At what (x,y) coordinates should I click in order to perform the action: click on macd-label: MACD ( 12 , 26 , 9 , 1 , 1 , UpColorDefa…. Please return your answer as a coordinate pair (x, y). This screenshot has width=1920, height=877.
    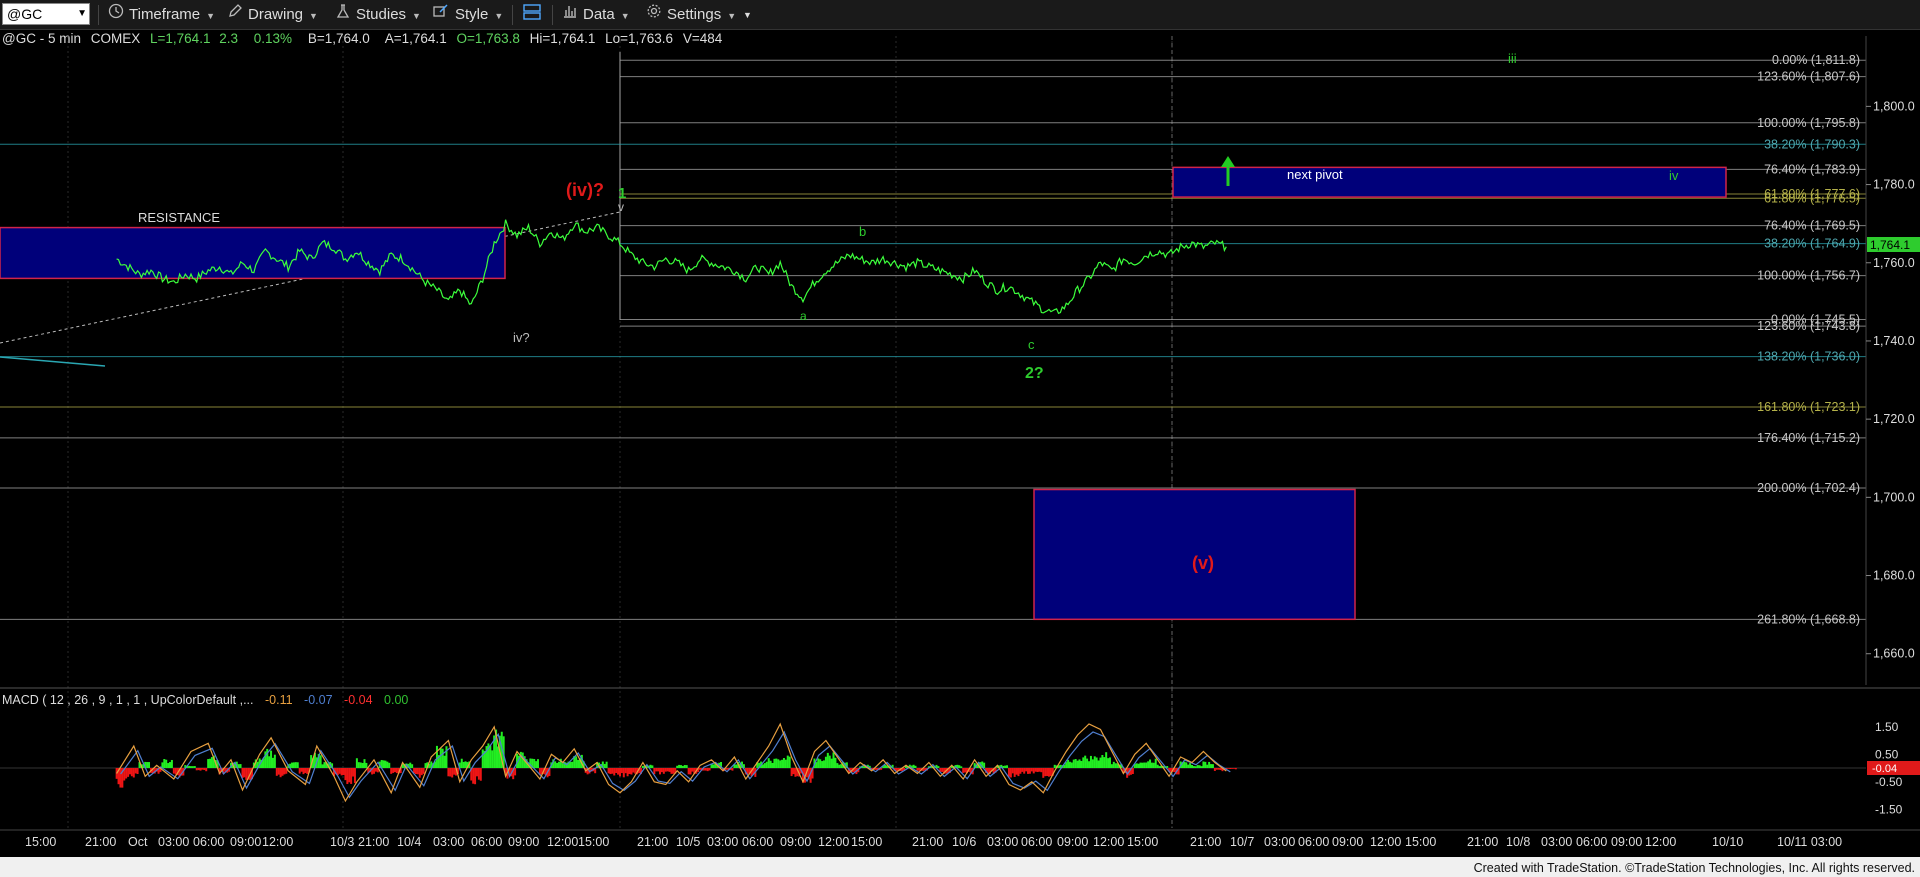
    Looking at the image, I should click on (128, 700).